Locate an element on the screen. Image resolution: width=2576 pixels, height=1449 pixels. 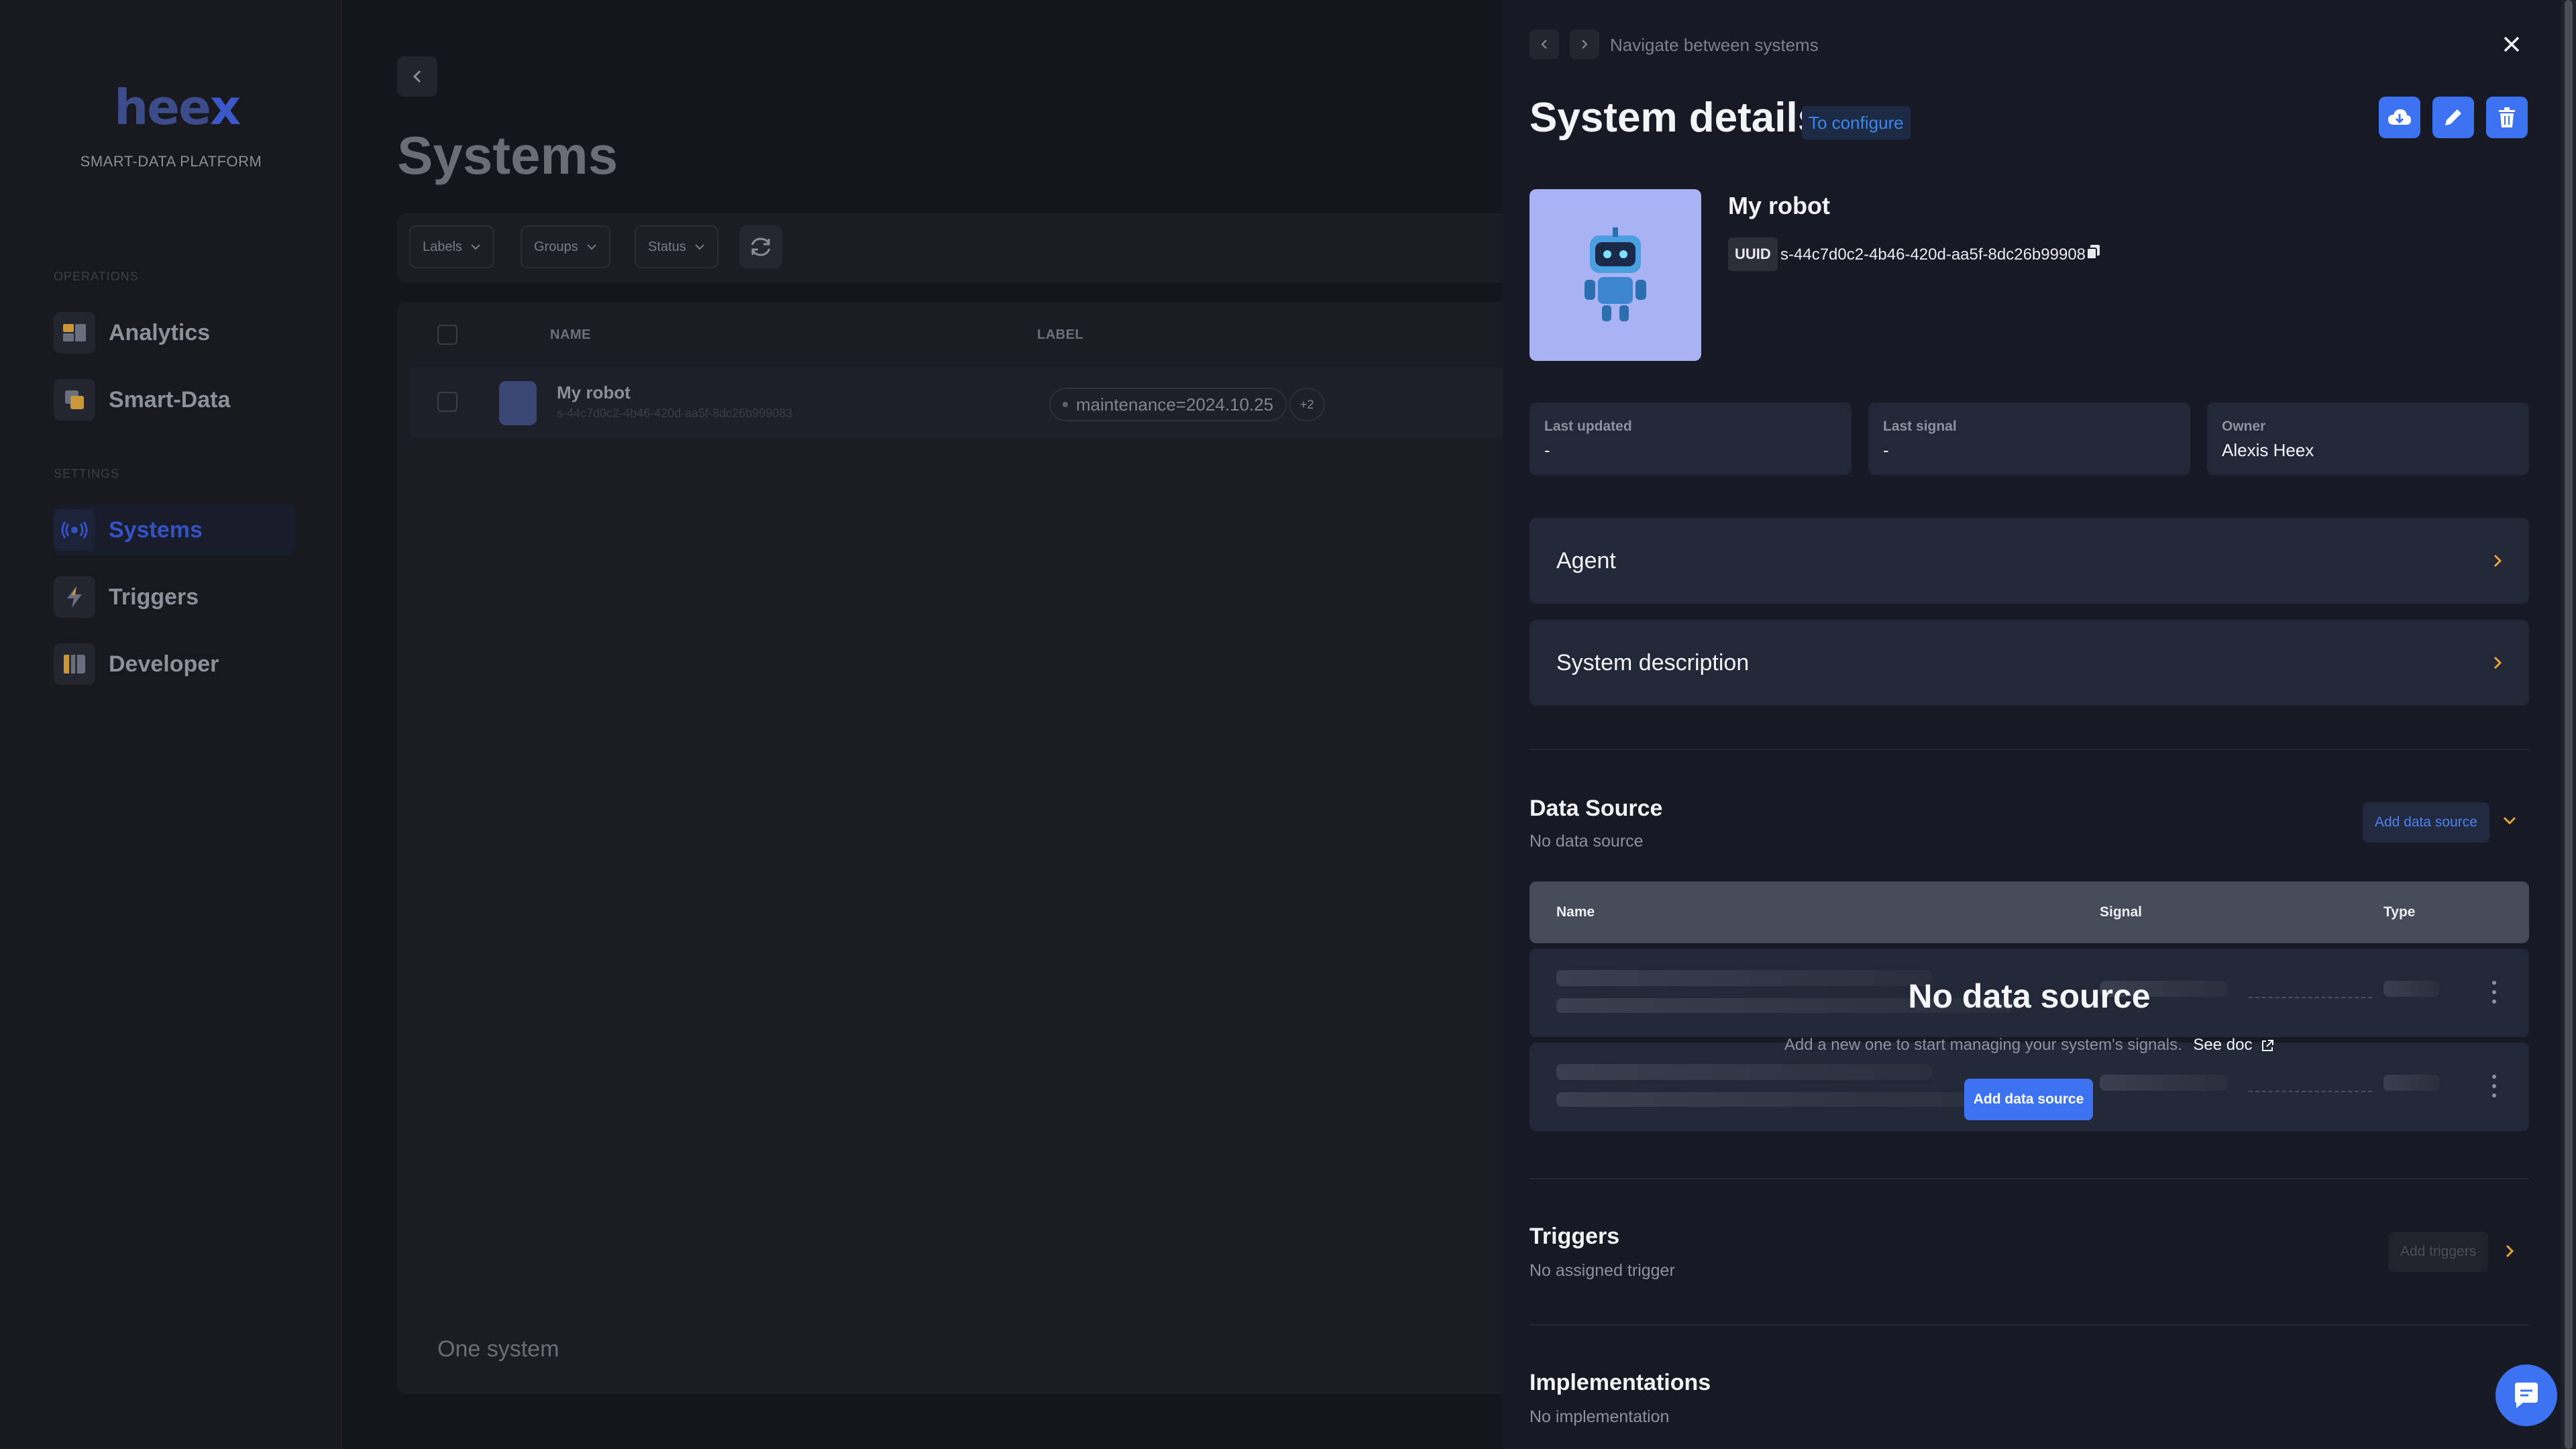
edit-button is located at coordinates (2453, 117).